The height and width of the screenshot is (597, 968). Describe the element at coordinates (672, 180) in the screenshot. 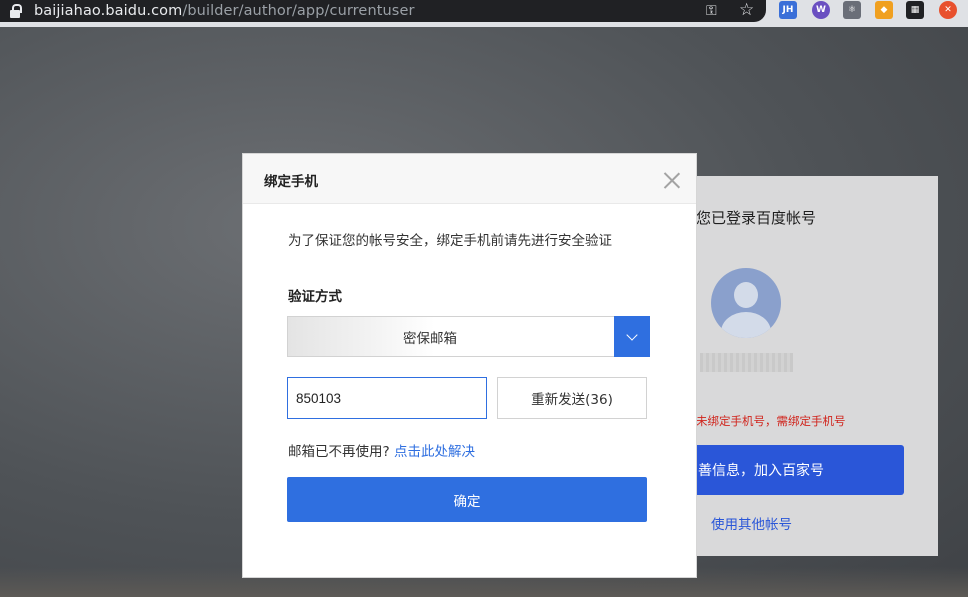

I see `close-icon` at that location.